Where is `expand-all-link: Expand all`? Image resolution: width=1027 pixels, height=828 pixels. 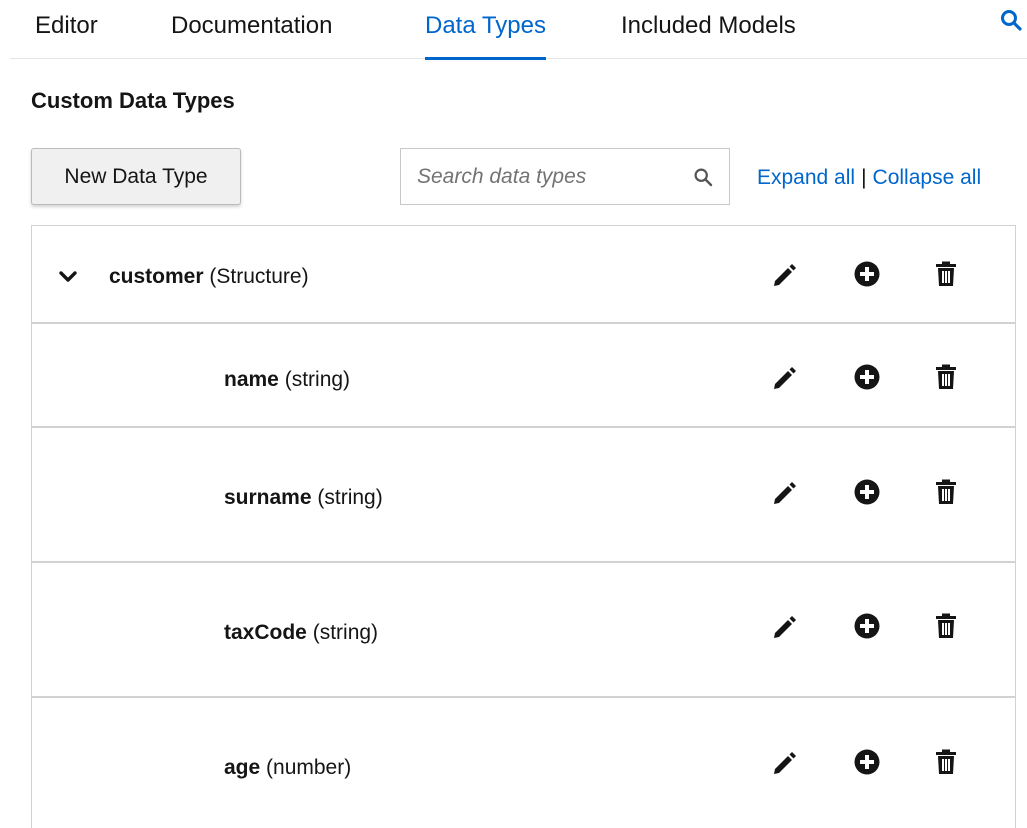 expand-all-link: Expand all is located at coordinates (806, 177).